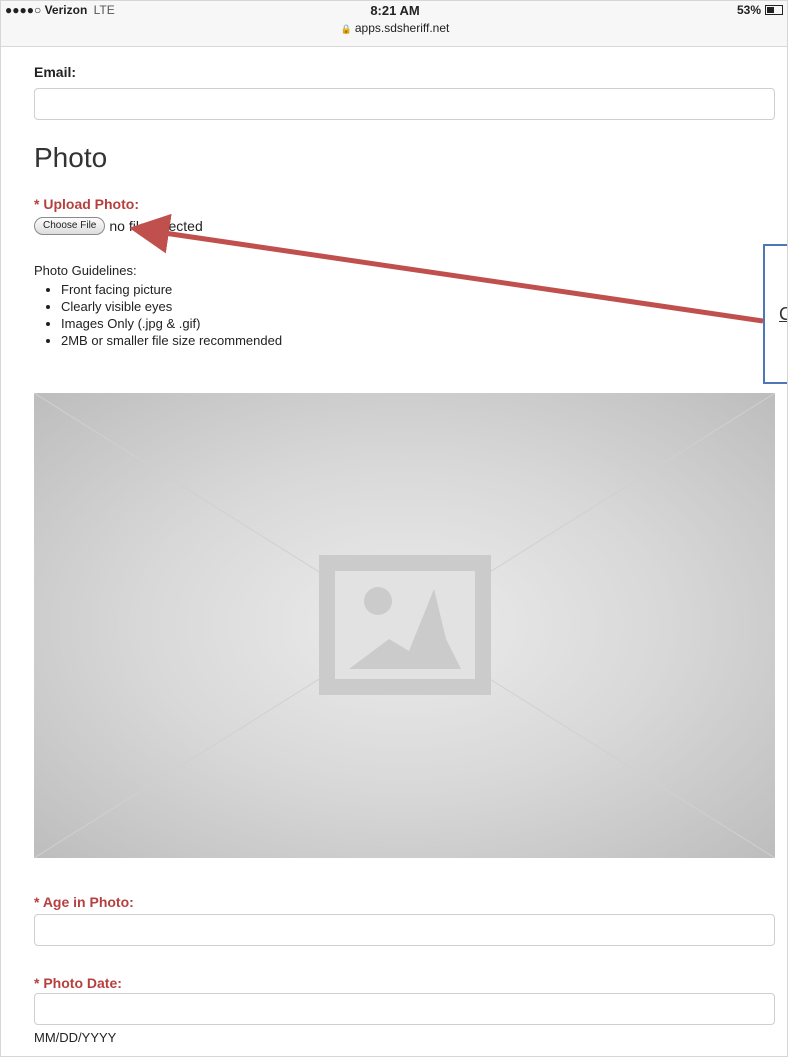 The height and width of the screenshot is (1057, 788). I want to click on email-label: Email:, so click(55, 72).